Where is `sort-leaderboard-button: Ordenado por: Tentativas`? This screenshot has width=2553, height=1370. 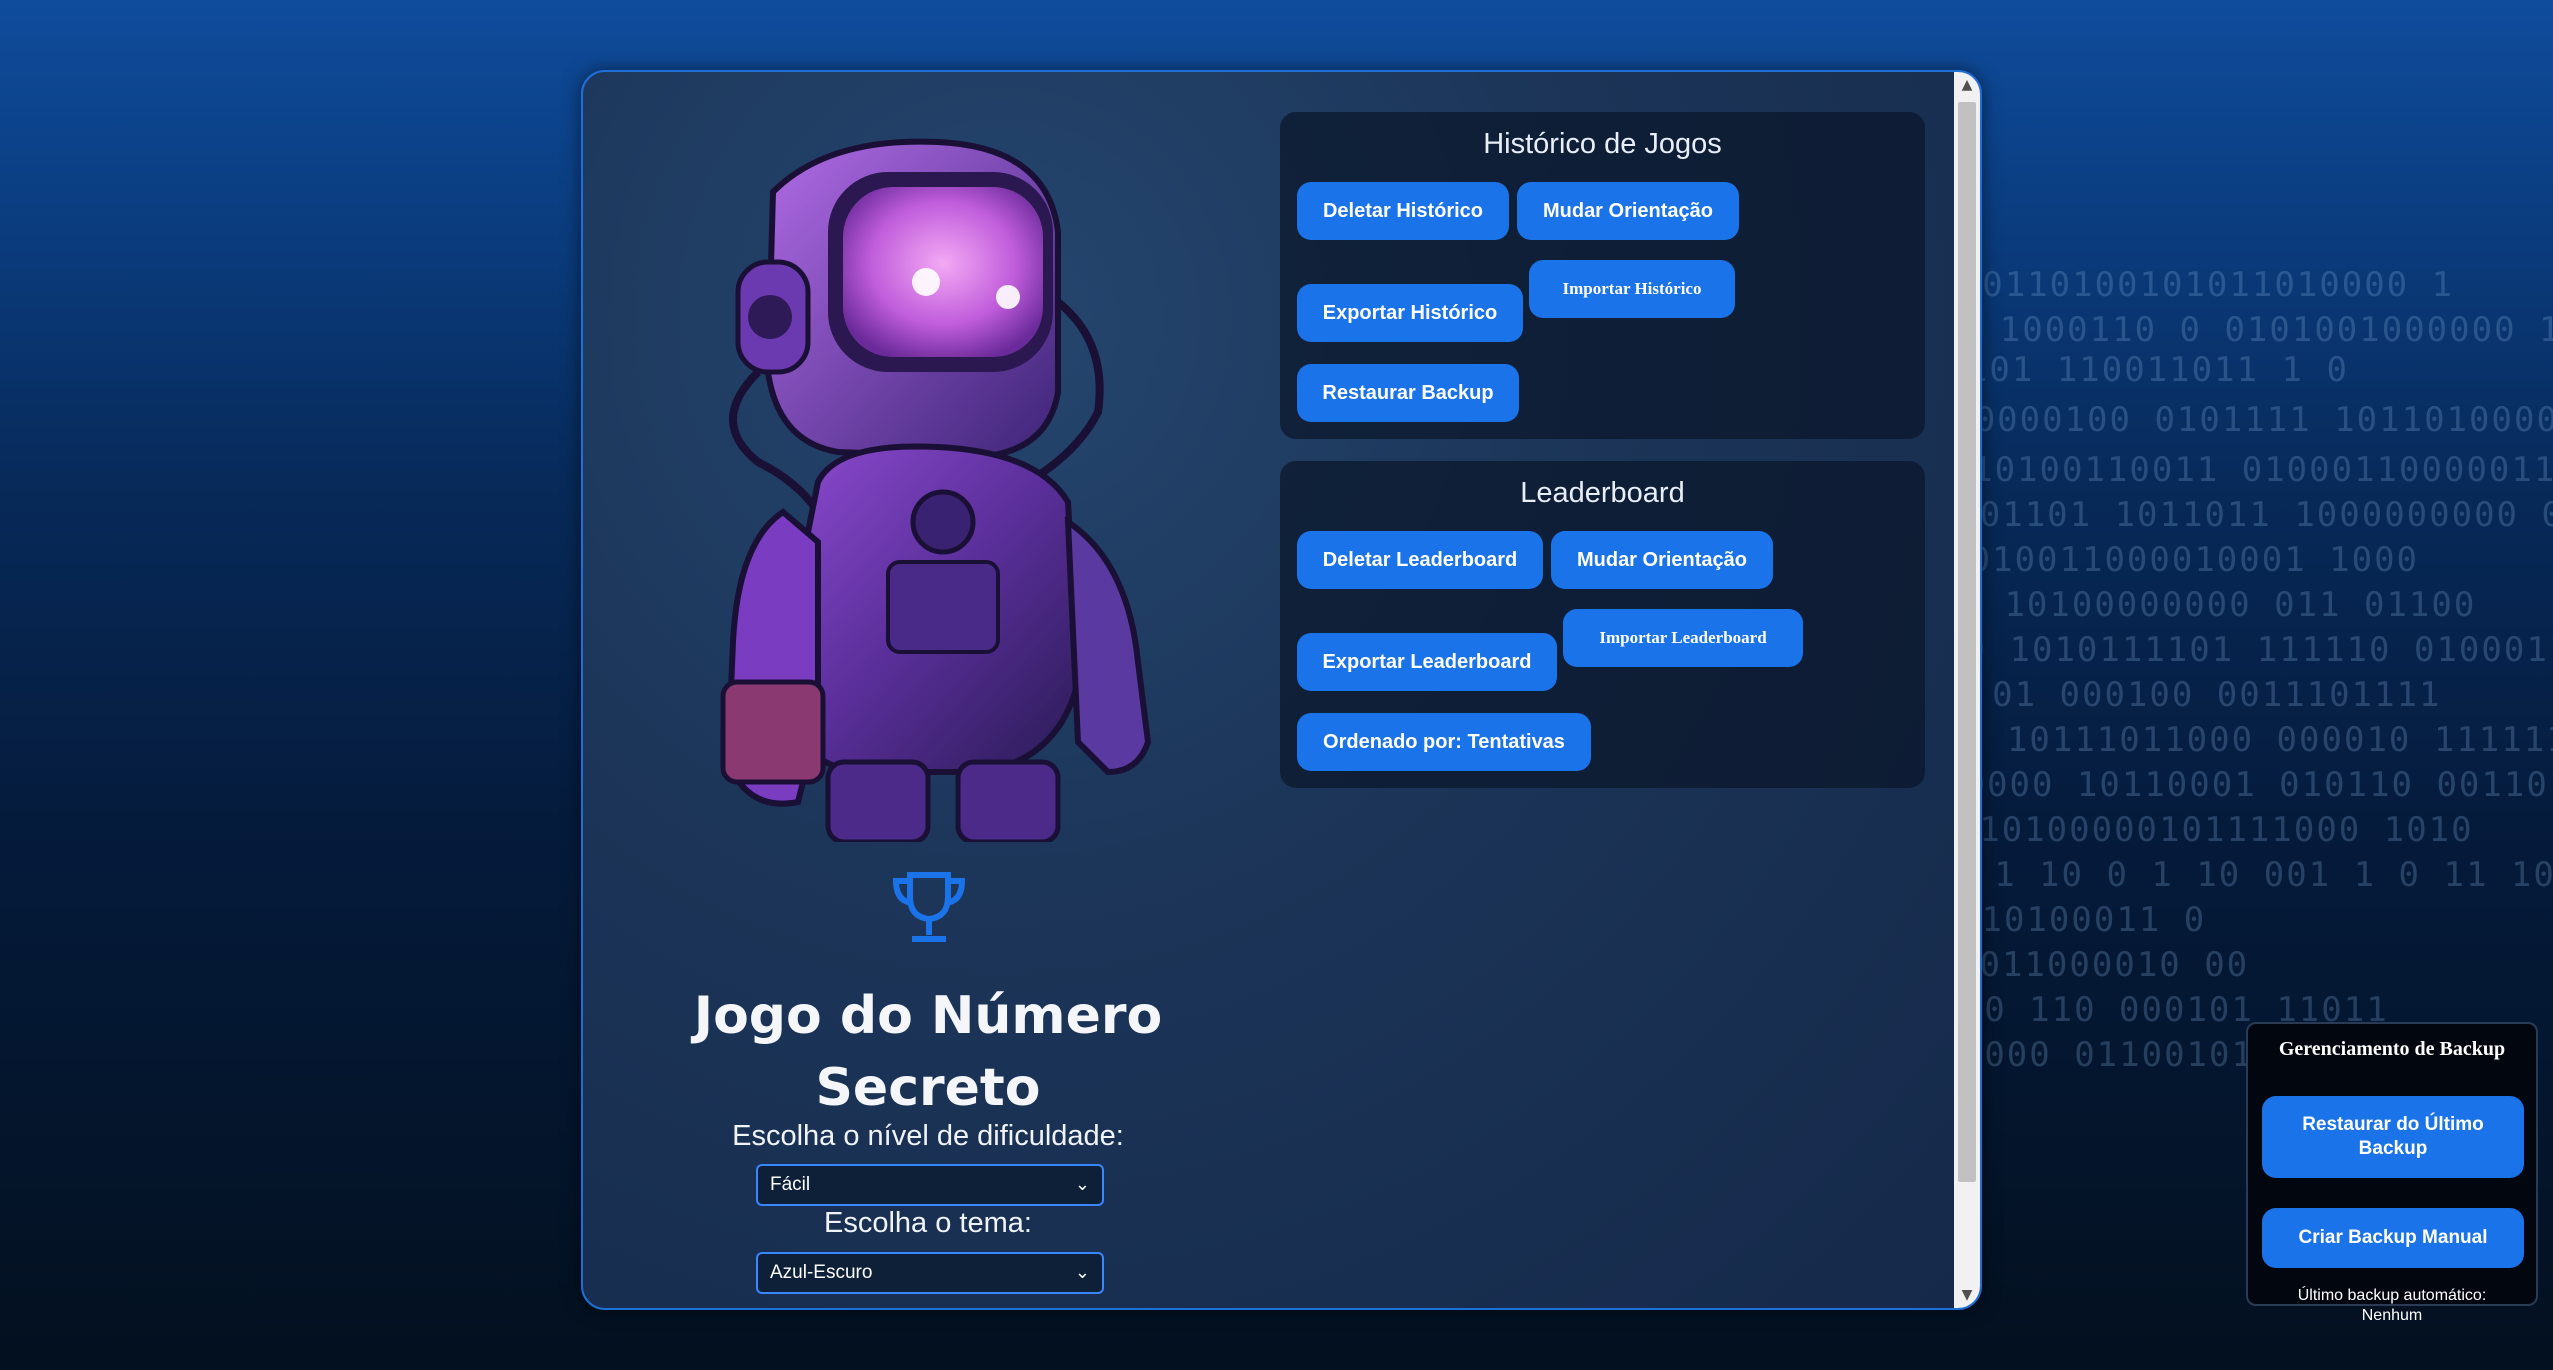 sort-leaderboard-button: Ordenado por: Tentativas is located at coordinates (1444, 742).